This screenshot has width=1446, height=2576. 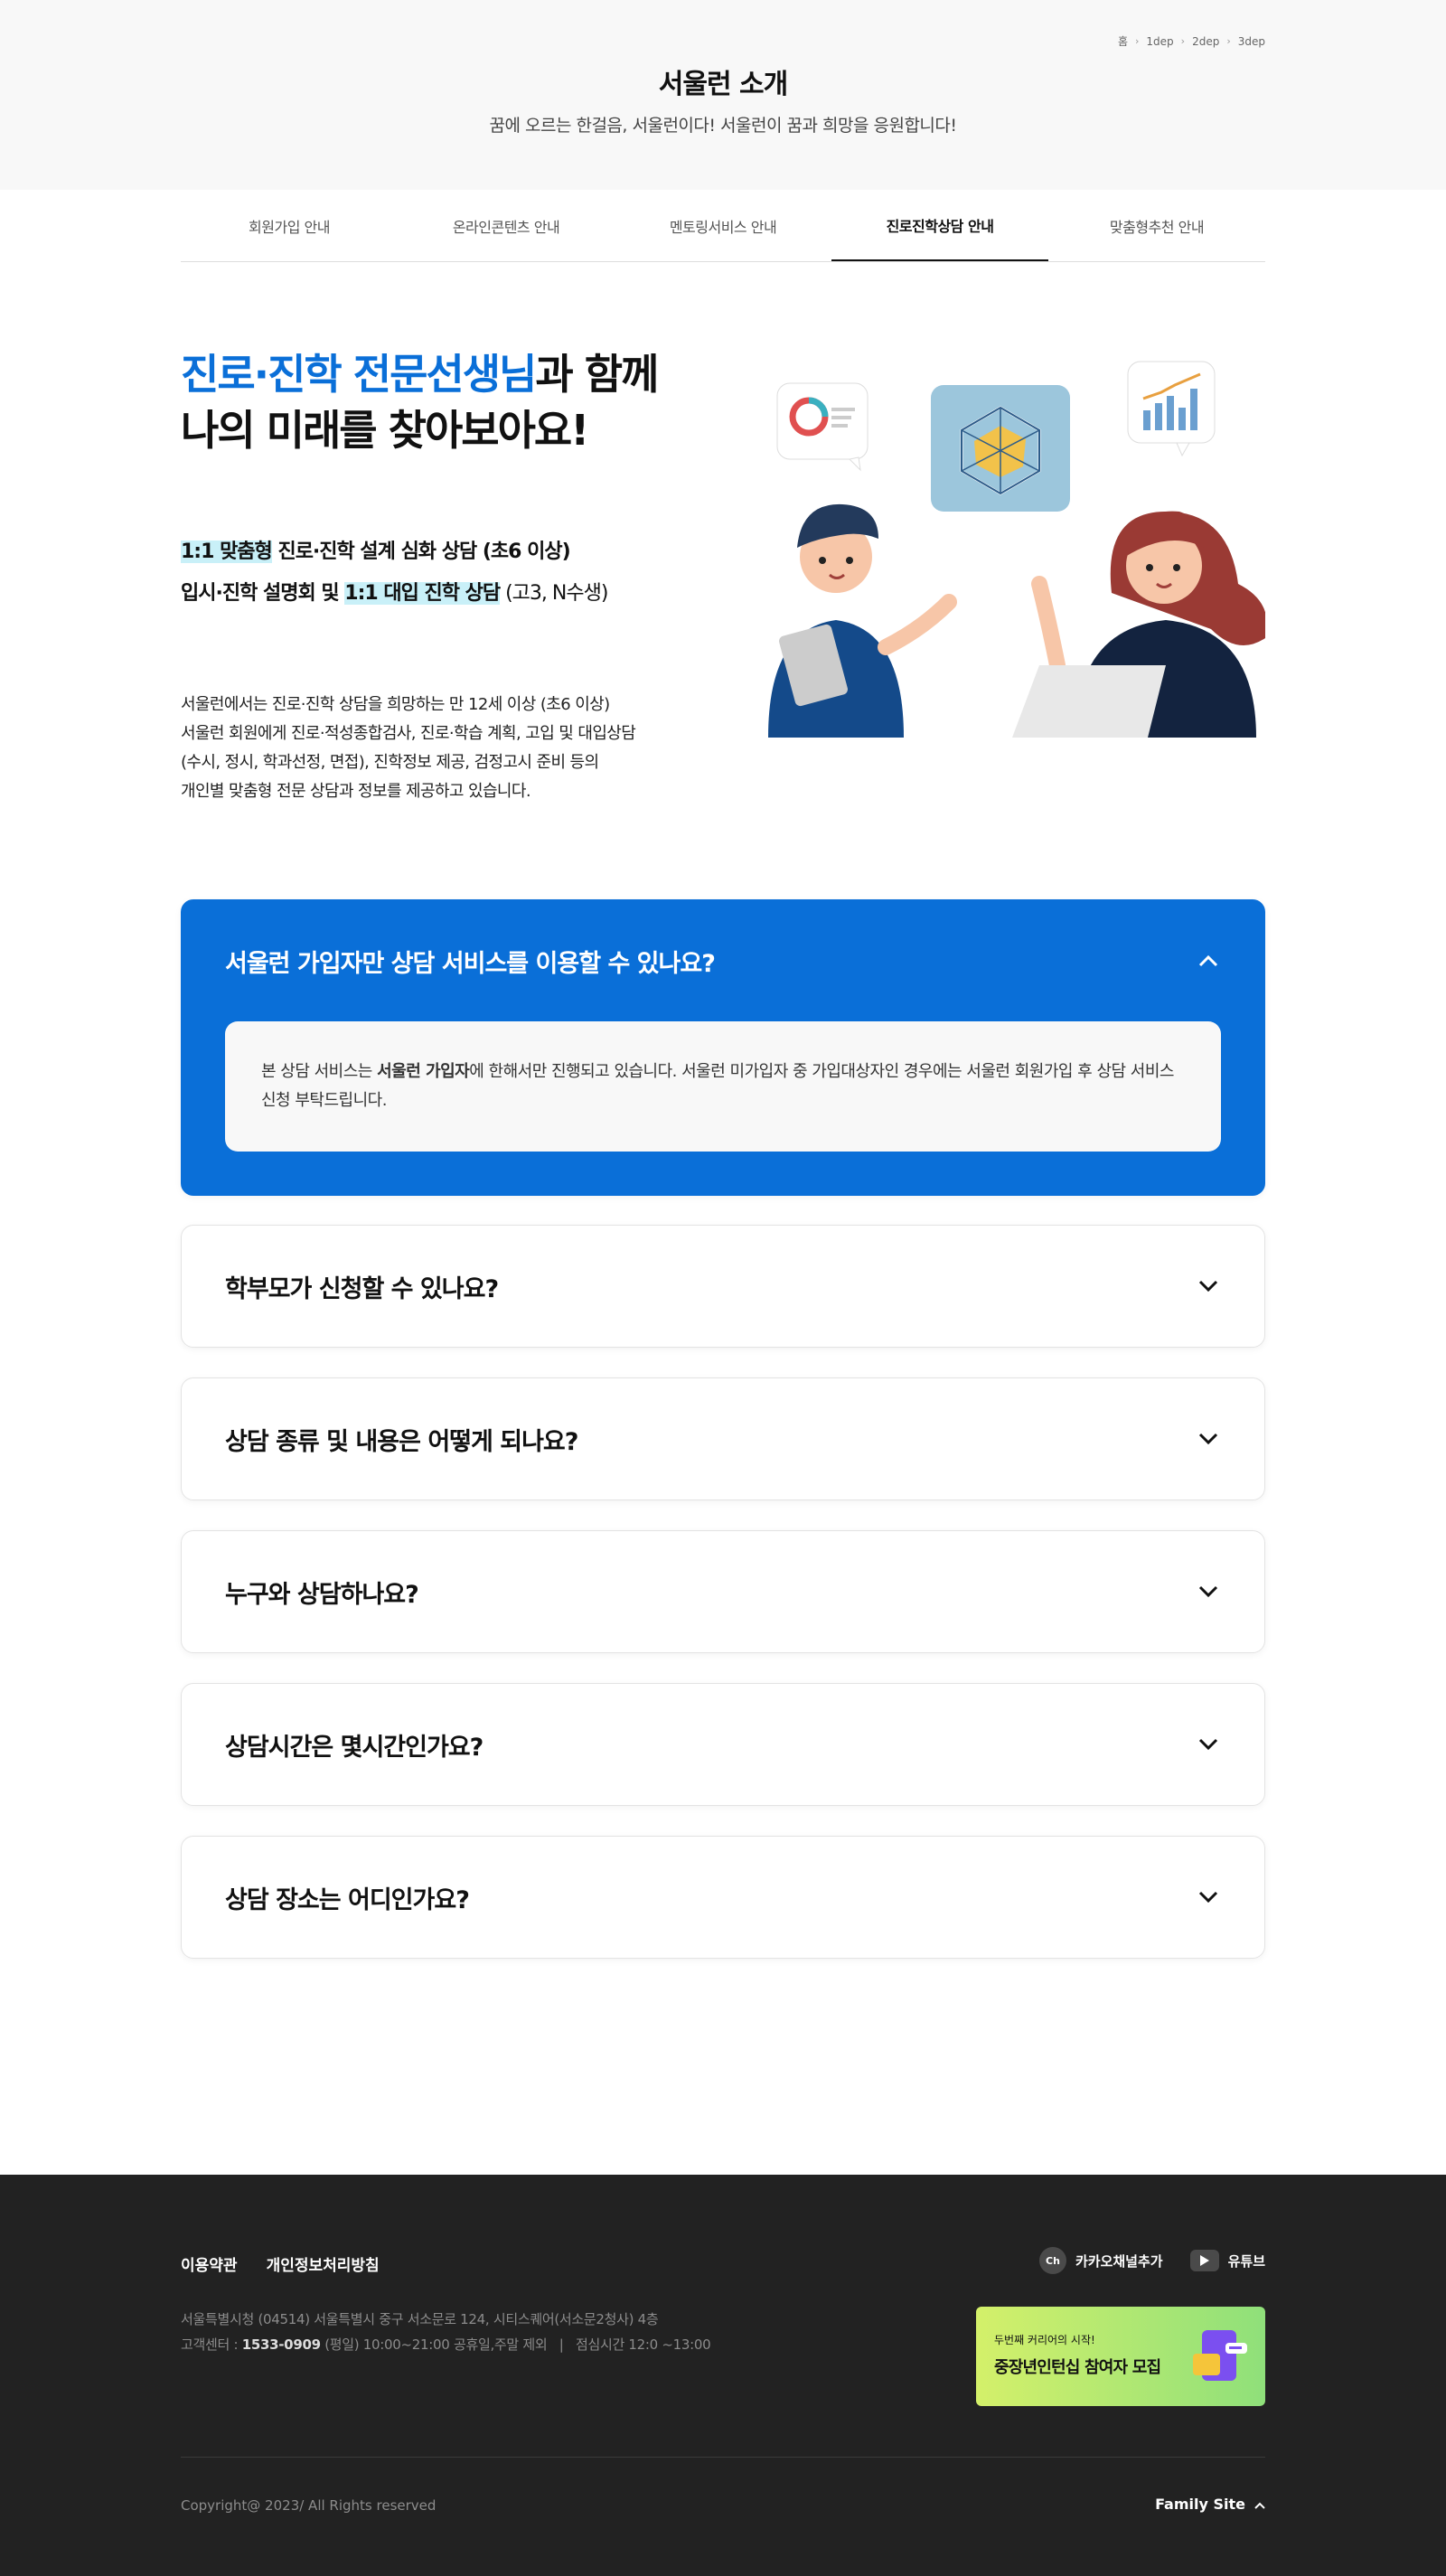 I want to click on answer-text: 본 상담 서비스는, so click(x=319, y=1072).